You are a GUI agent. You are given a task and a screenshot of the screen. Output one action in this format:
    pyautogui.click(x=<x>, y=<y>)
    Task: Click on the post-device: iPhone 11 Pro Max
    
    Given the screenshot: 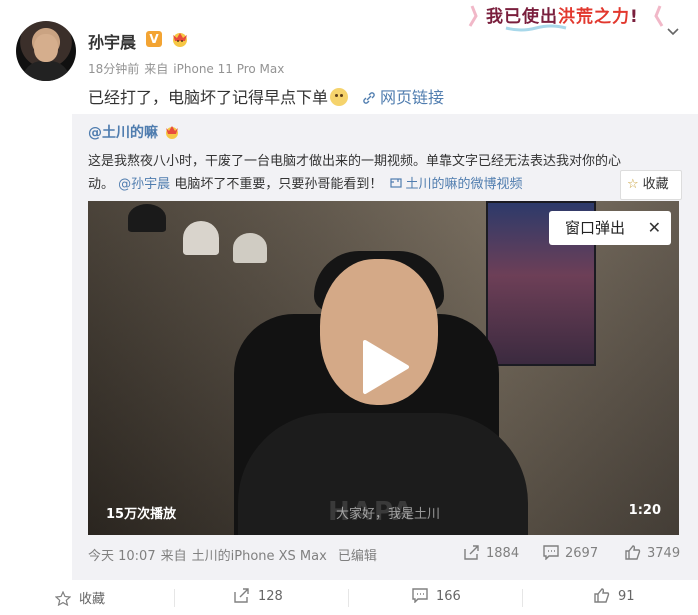 What is the action you would take?
    pyautogui.click(x=229, y=69)
    